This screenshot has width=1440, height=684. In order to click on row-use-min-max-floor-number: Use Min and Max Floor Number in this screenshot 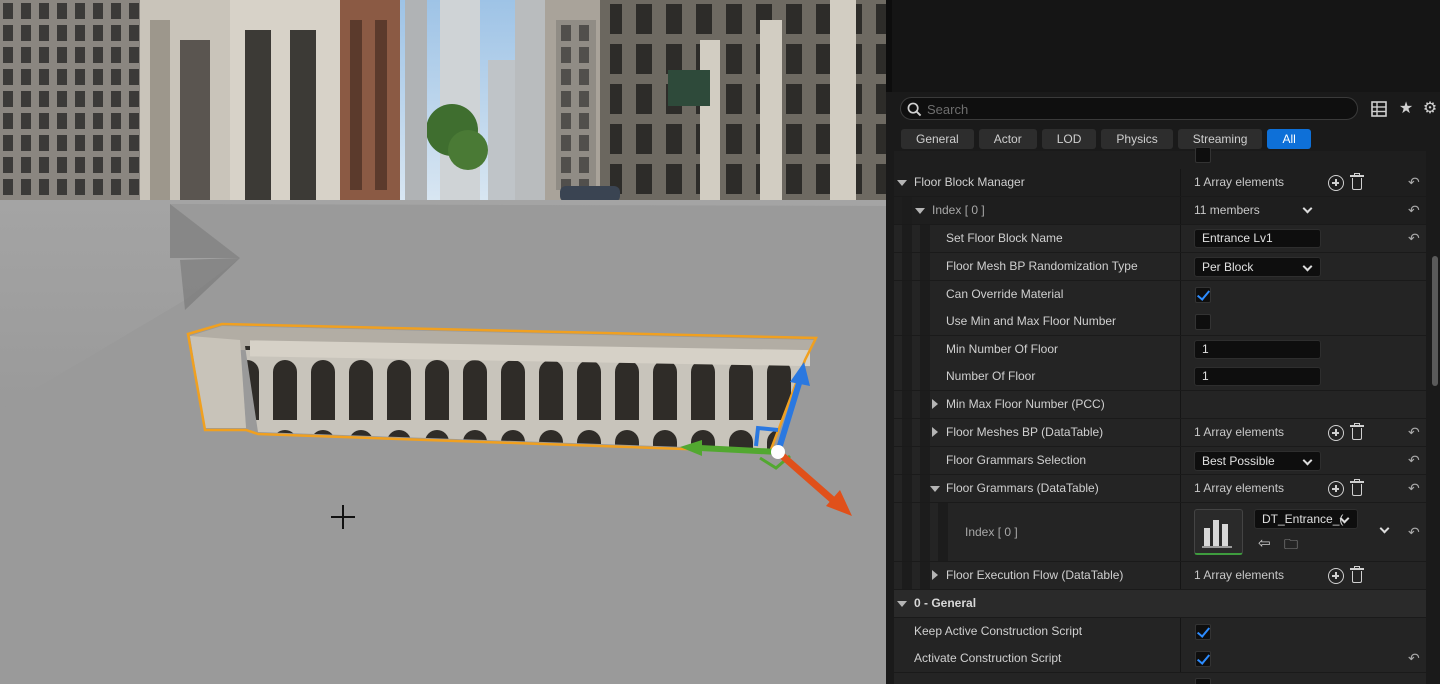, I will do `click(1160, 321)`.